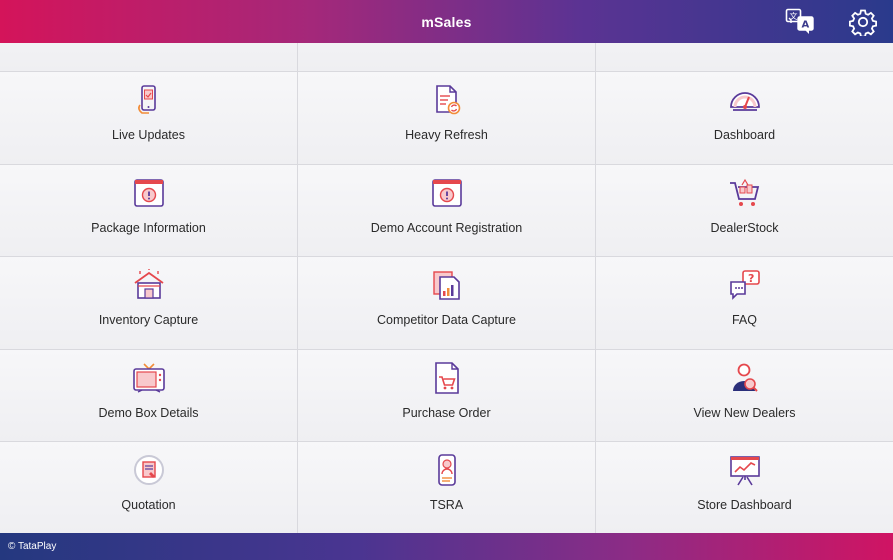 This screenshot has width=893, height=560. I want to click on tile-package-information: Package Information, so click(149, 210).